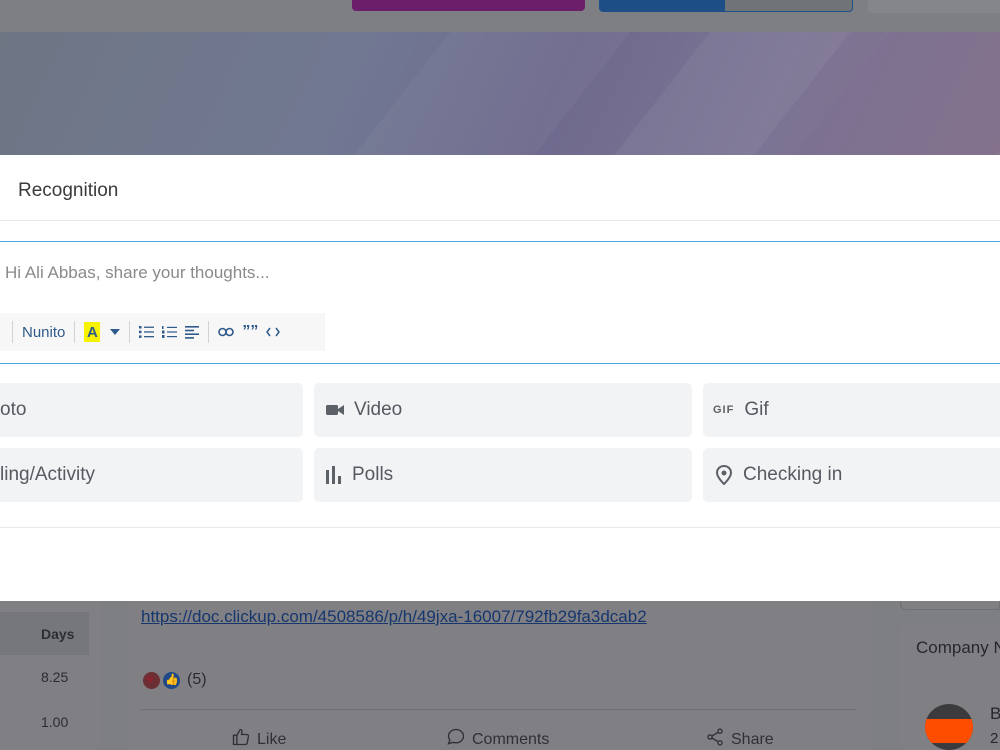 The width and height of the screenshot is (1000, 750). What do you see at coordinates (499, 709) in the screenshot?
I see `post-divider` at bounding box center [499, 709].